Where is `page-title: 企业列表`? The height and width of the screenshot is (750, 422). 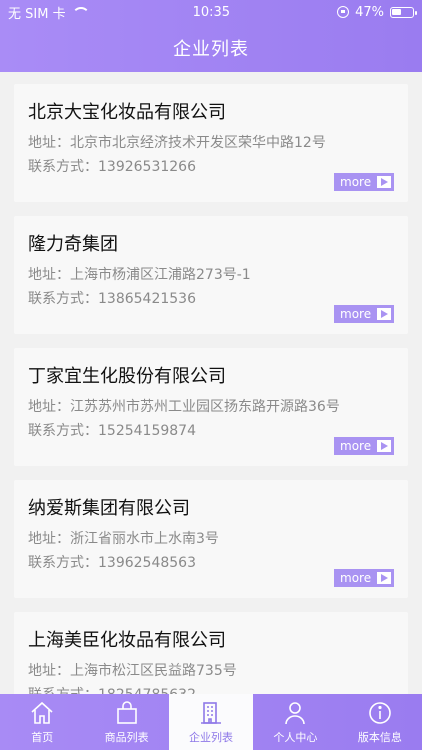 page-title: 企业列表 is located at coordinates (211, 49).